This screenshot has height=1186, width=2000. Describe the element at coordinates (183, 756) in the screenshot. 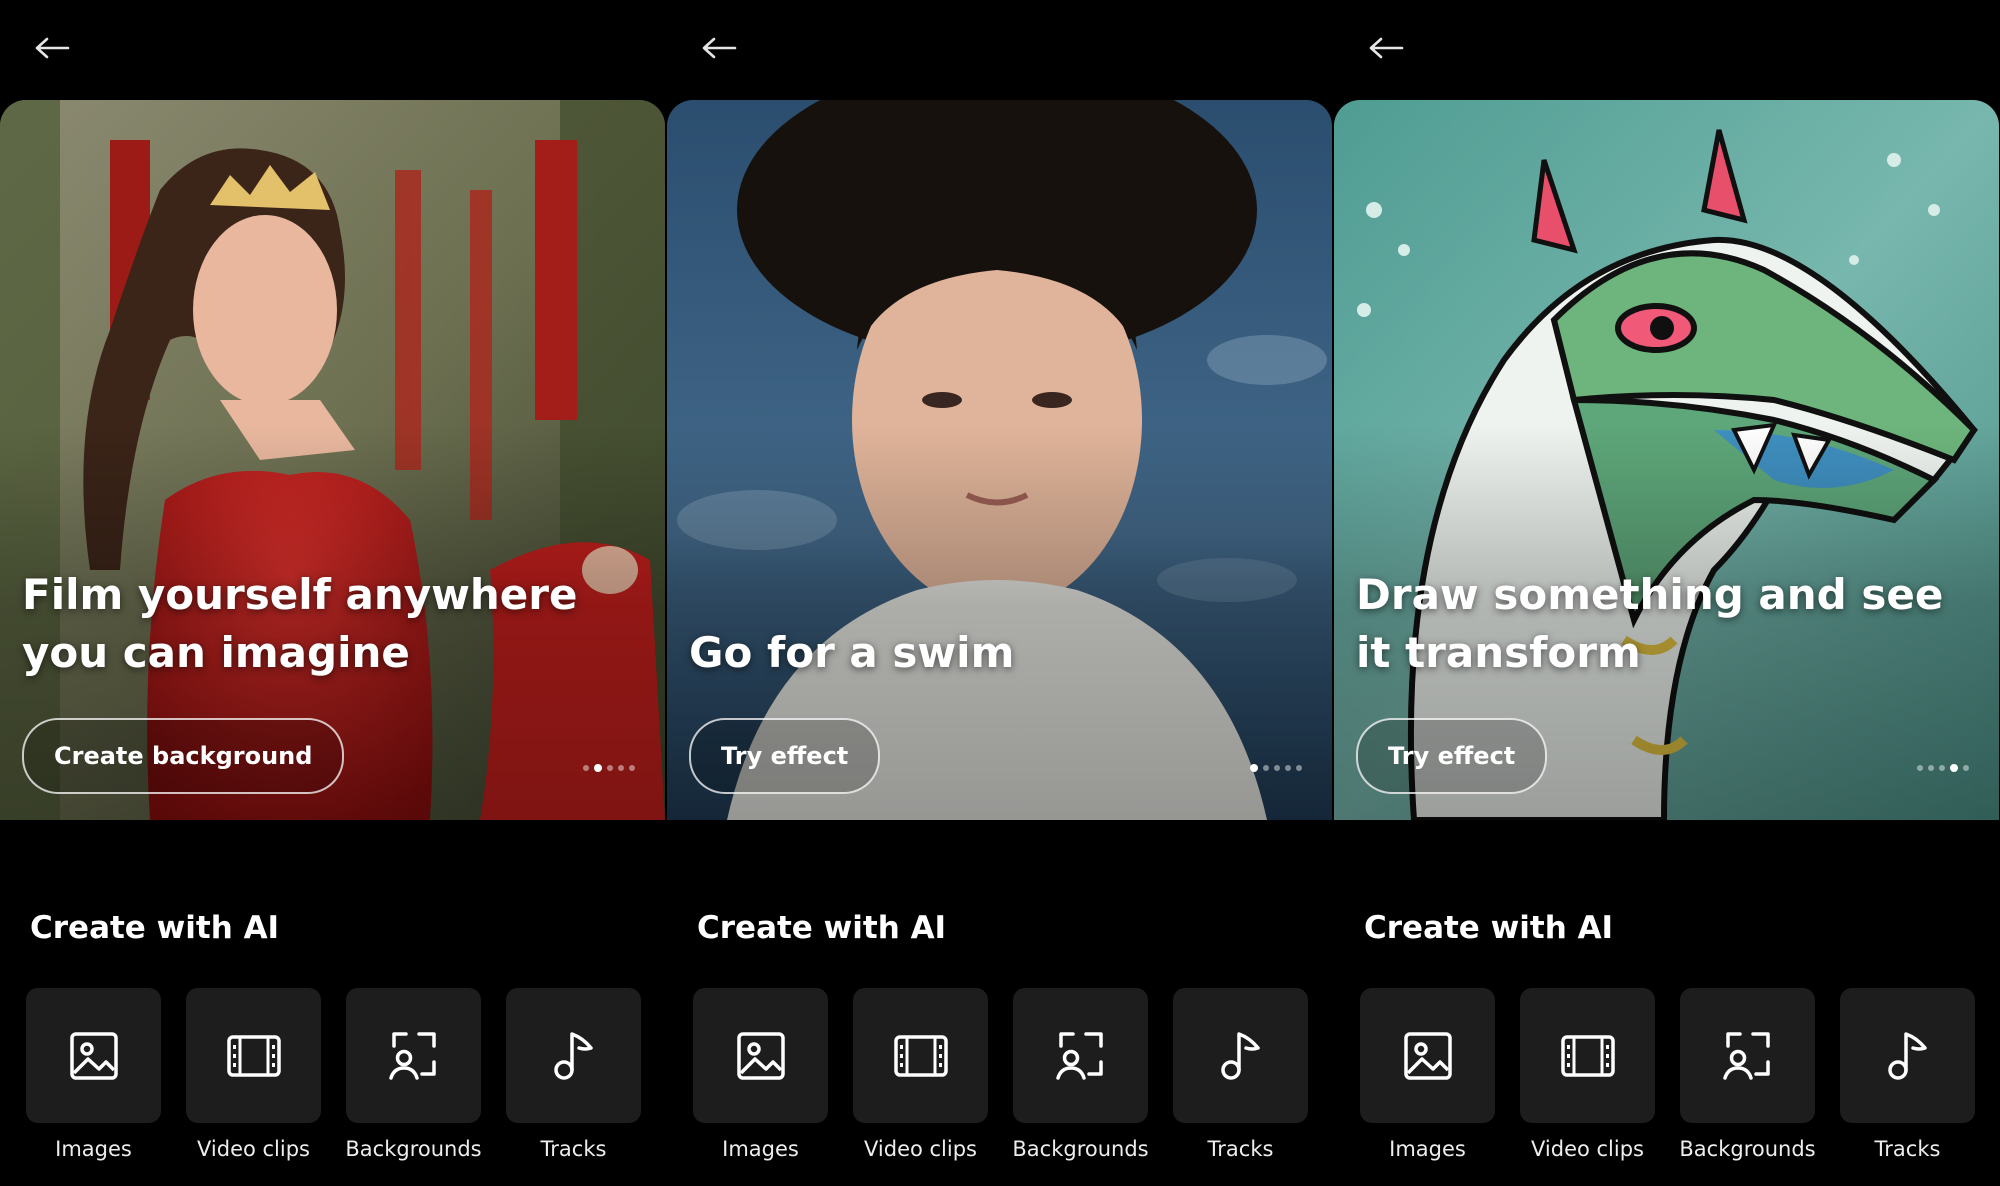

I see `create-background-button: Create background` at that location.